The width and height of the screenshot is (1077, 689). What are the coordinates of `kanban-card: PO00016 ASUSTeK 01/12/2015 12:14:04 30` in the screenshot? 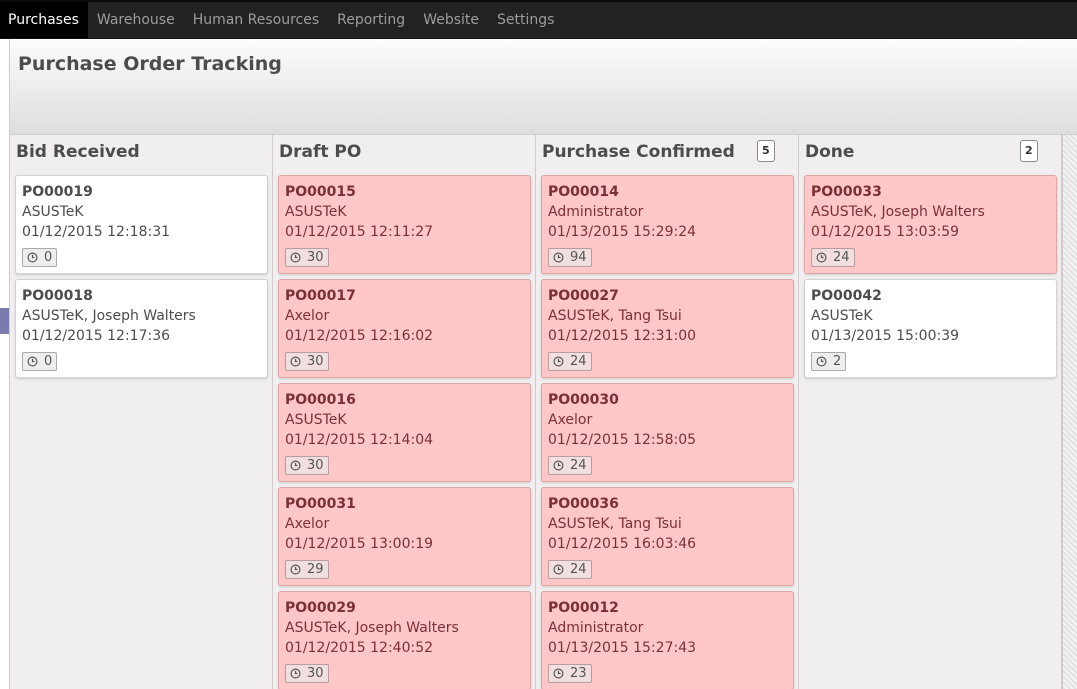 It's located at (404, 432).